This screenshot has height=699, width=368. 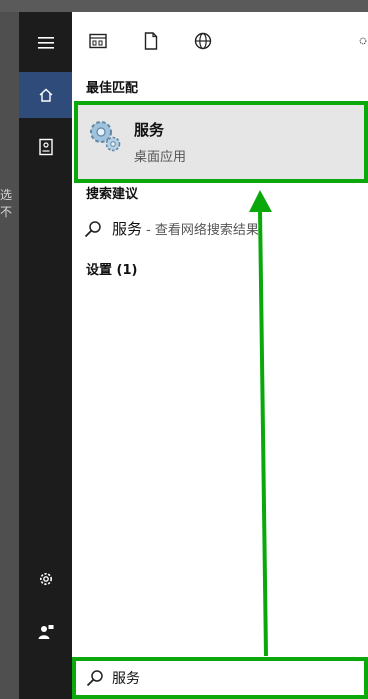 I want to click on search-suggestions-heading: 搜索建议, so click(x=112, y=194).